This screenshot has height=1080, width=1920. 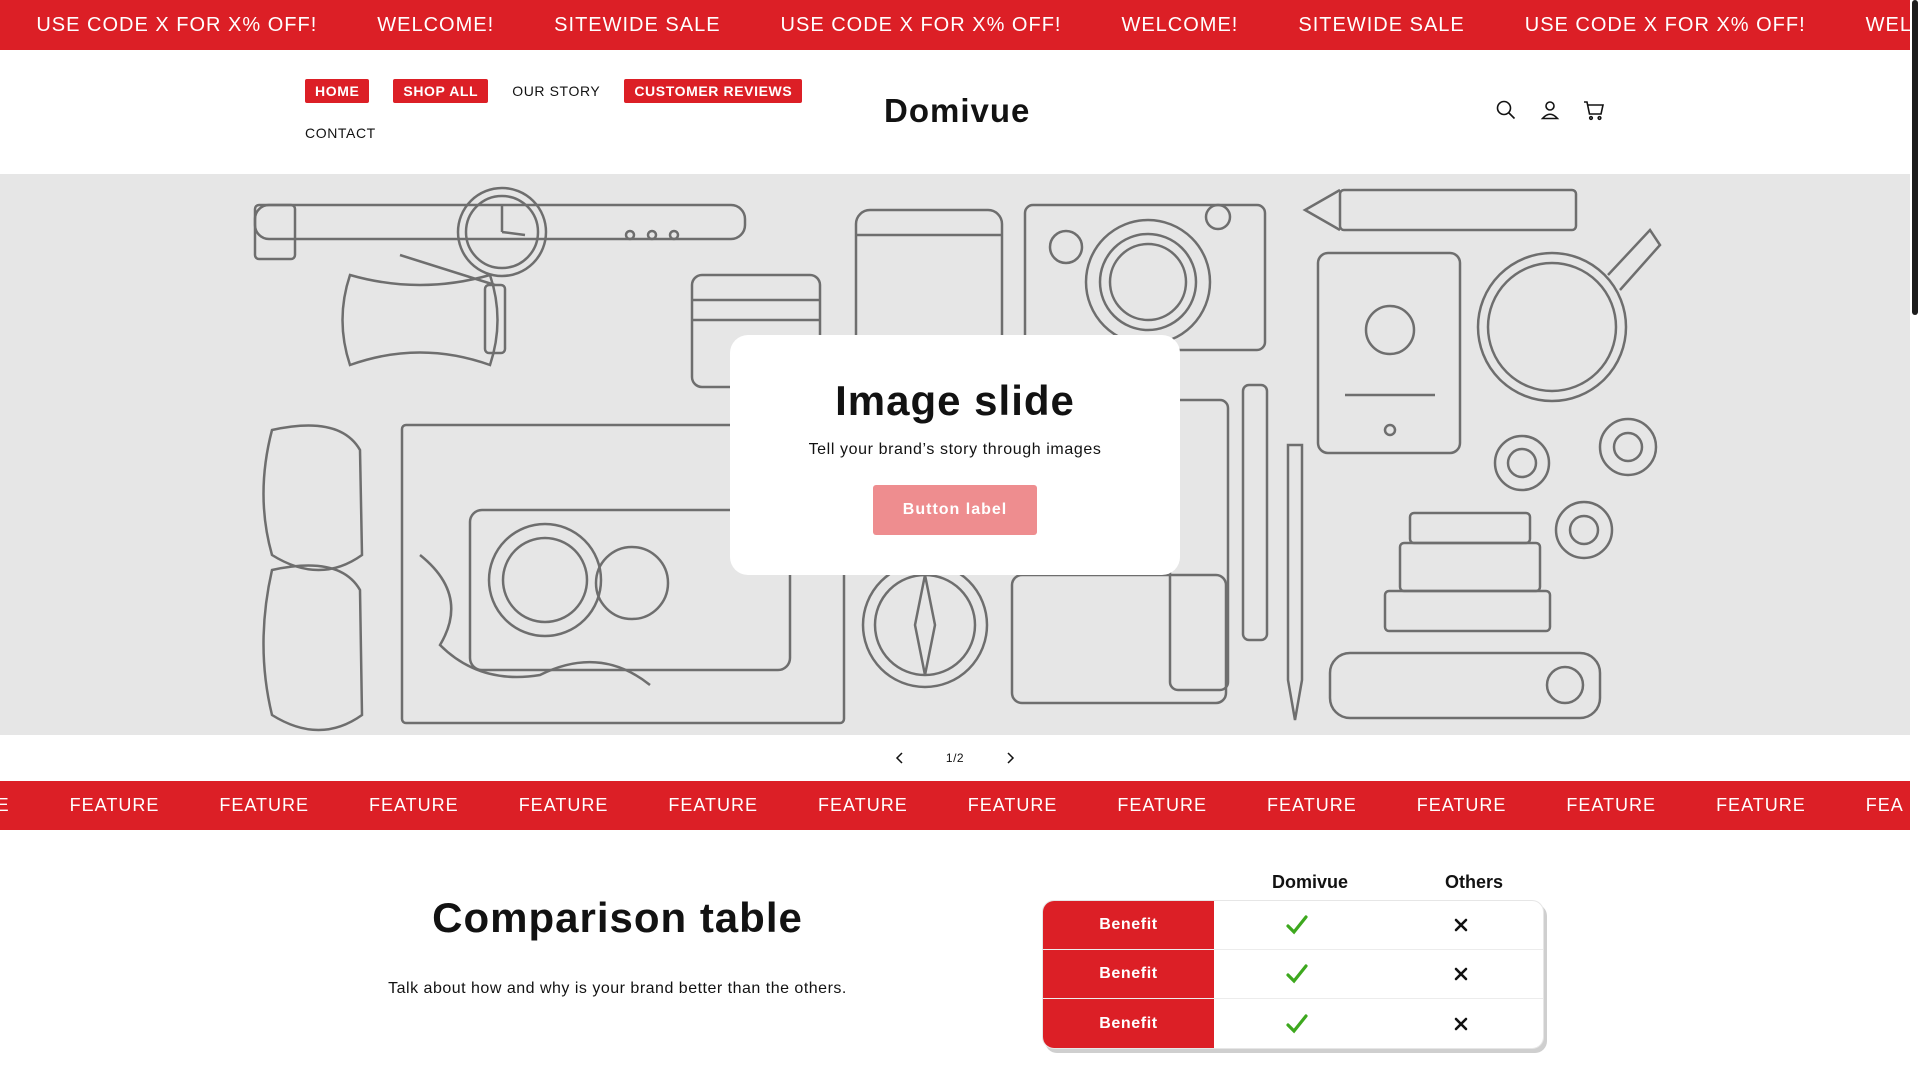 I want to click on page-scrollbar, so click(x=1915, y=540).